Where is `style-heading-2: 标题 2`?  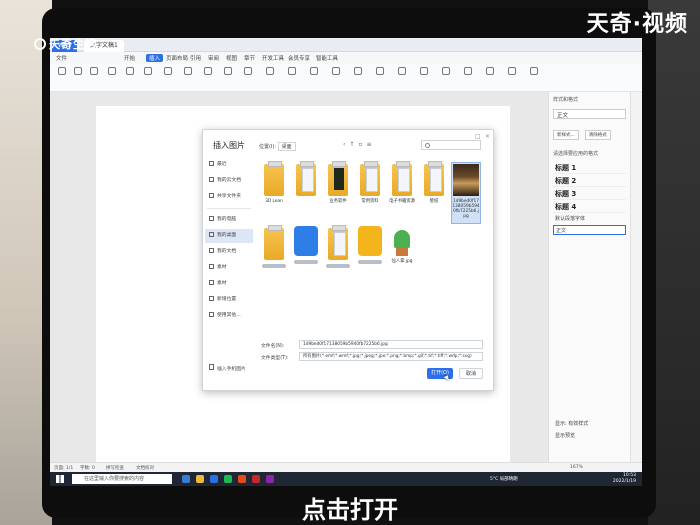 style-heading-2: 标题 2 is located at coordinates (589, 181).